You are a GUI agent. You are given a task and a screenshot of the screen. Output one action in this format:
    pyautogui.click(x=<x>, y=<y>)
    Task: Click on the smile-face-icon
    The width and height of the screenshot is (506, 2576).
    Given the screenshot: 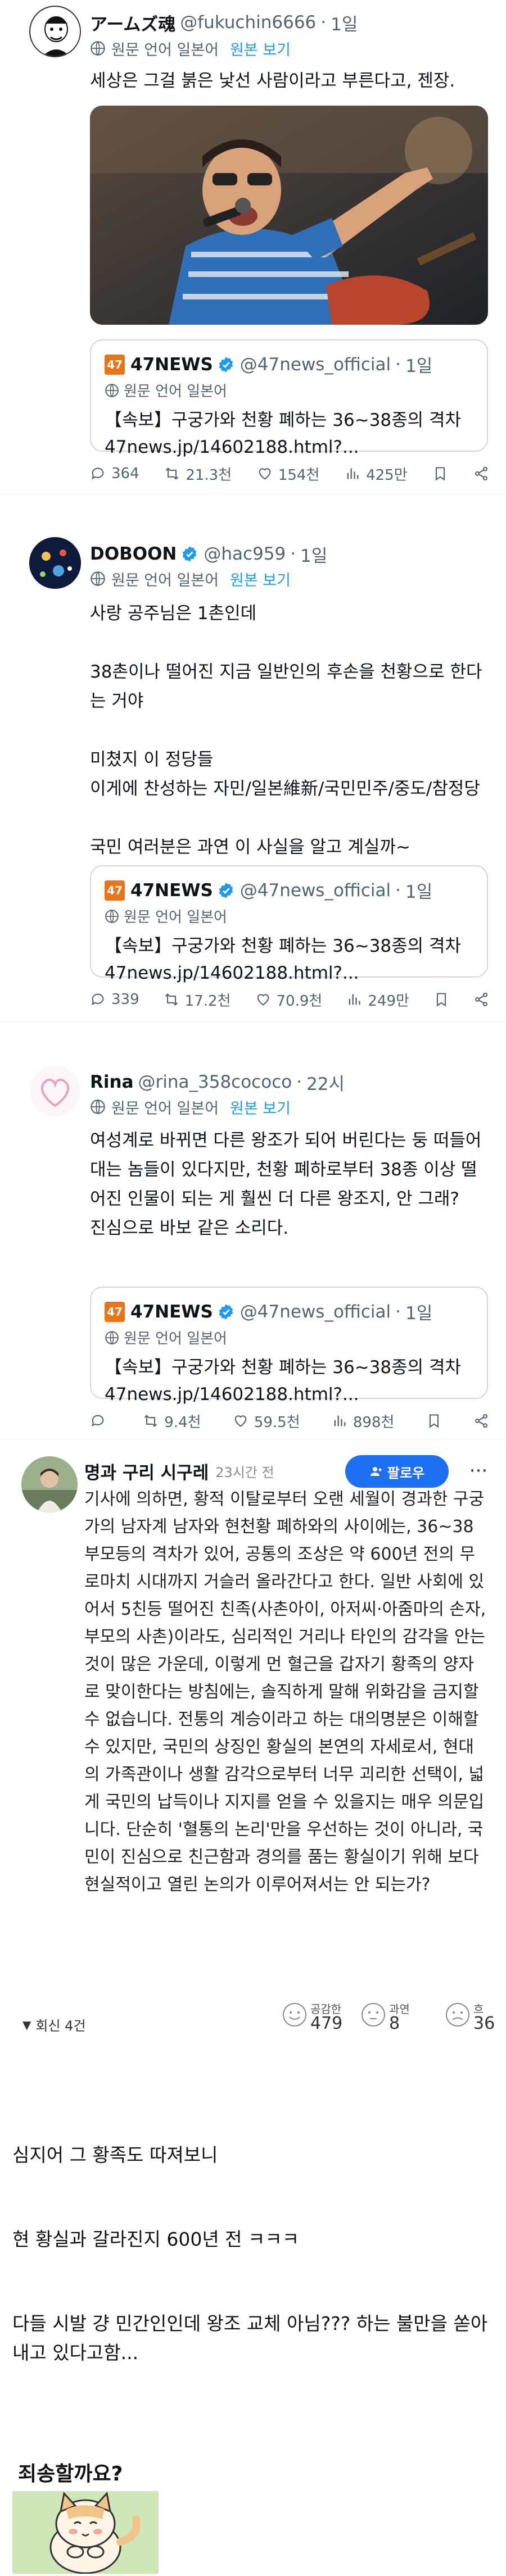 What is the action you would take?
    pyautogui.click(x=294, y=2015)
    